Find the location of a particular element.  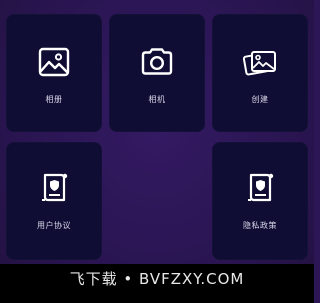

create-tile: 创建 is located at coordinates (260, 73).